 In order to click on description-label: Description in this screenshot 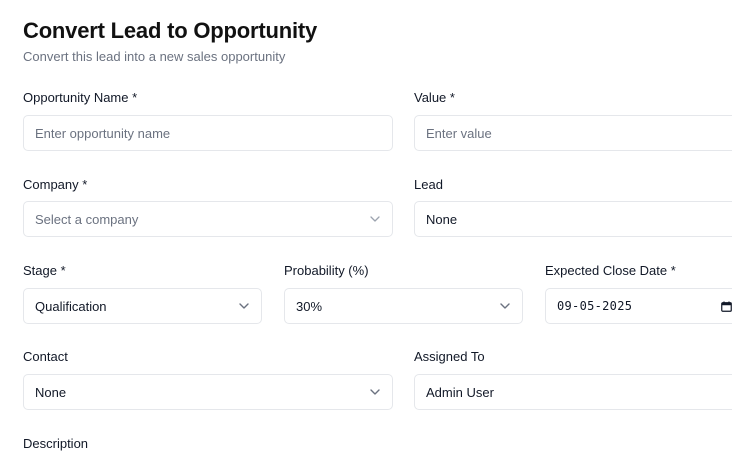, I will do `click(56, 443)`.